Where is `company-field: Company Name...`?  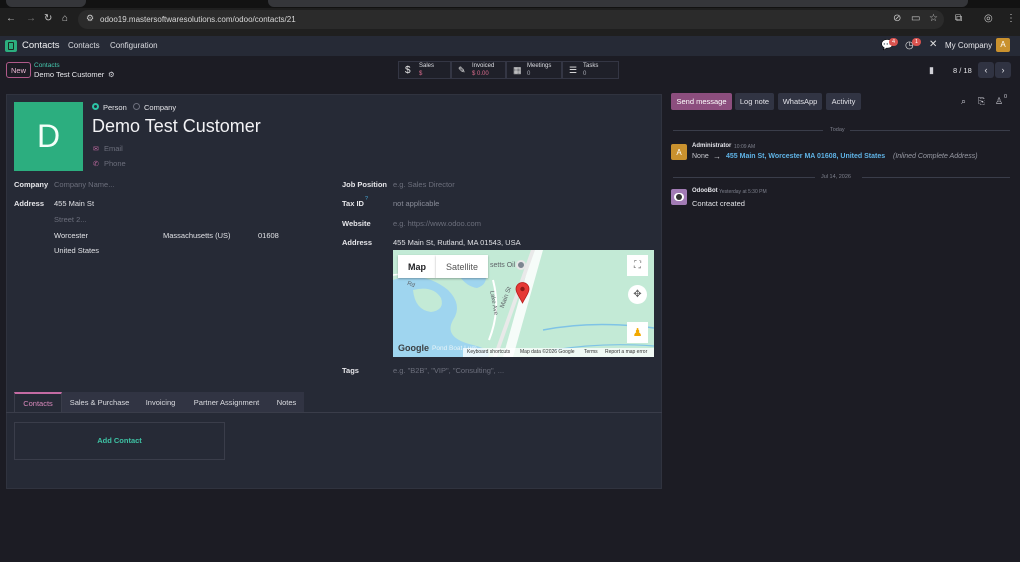
company-field: Company Name... is located at coordinates (84, 184).